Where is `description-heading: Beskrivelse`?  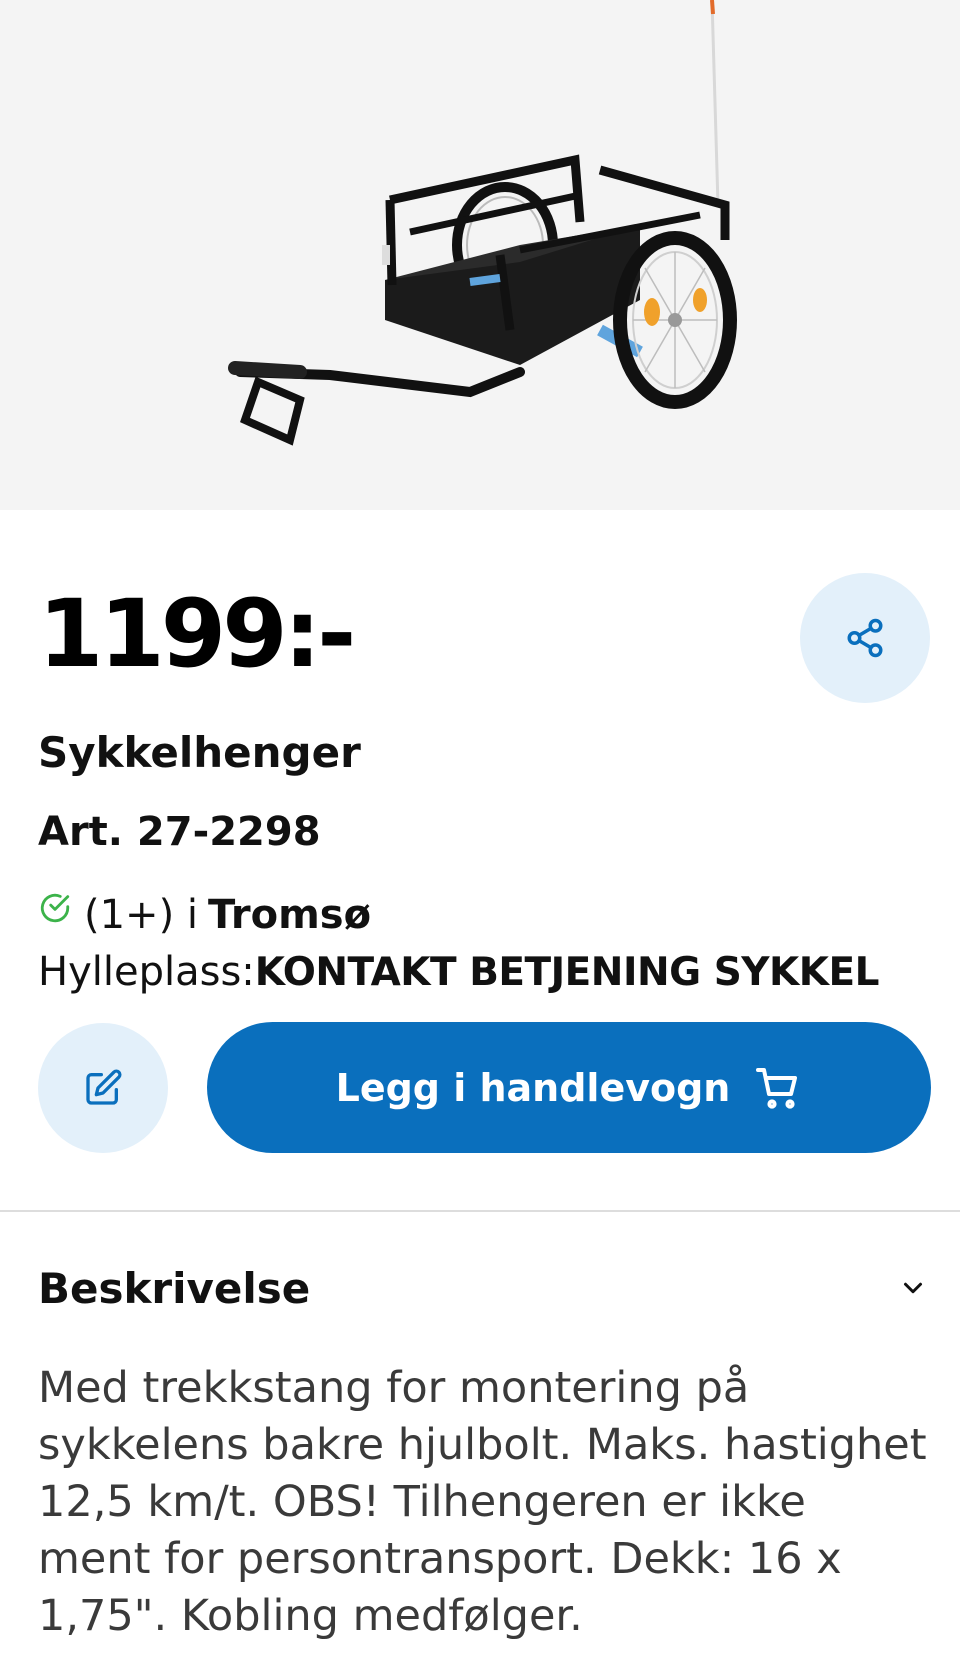
description-heading: Beskrivelse is located at coordinates (174, 1288).